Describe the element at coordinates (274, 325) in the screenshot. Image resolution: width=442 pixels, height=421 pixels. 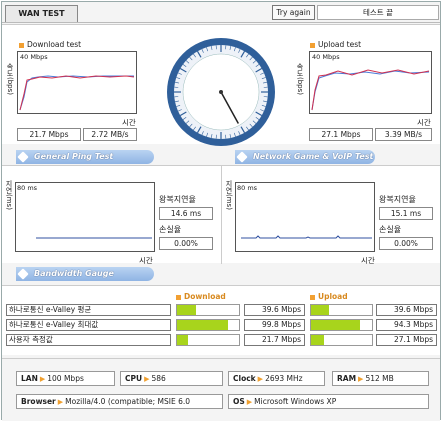
I see `download-value: 99.8 Mbps` at that location.